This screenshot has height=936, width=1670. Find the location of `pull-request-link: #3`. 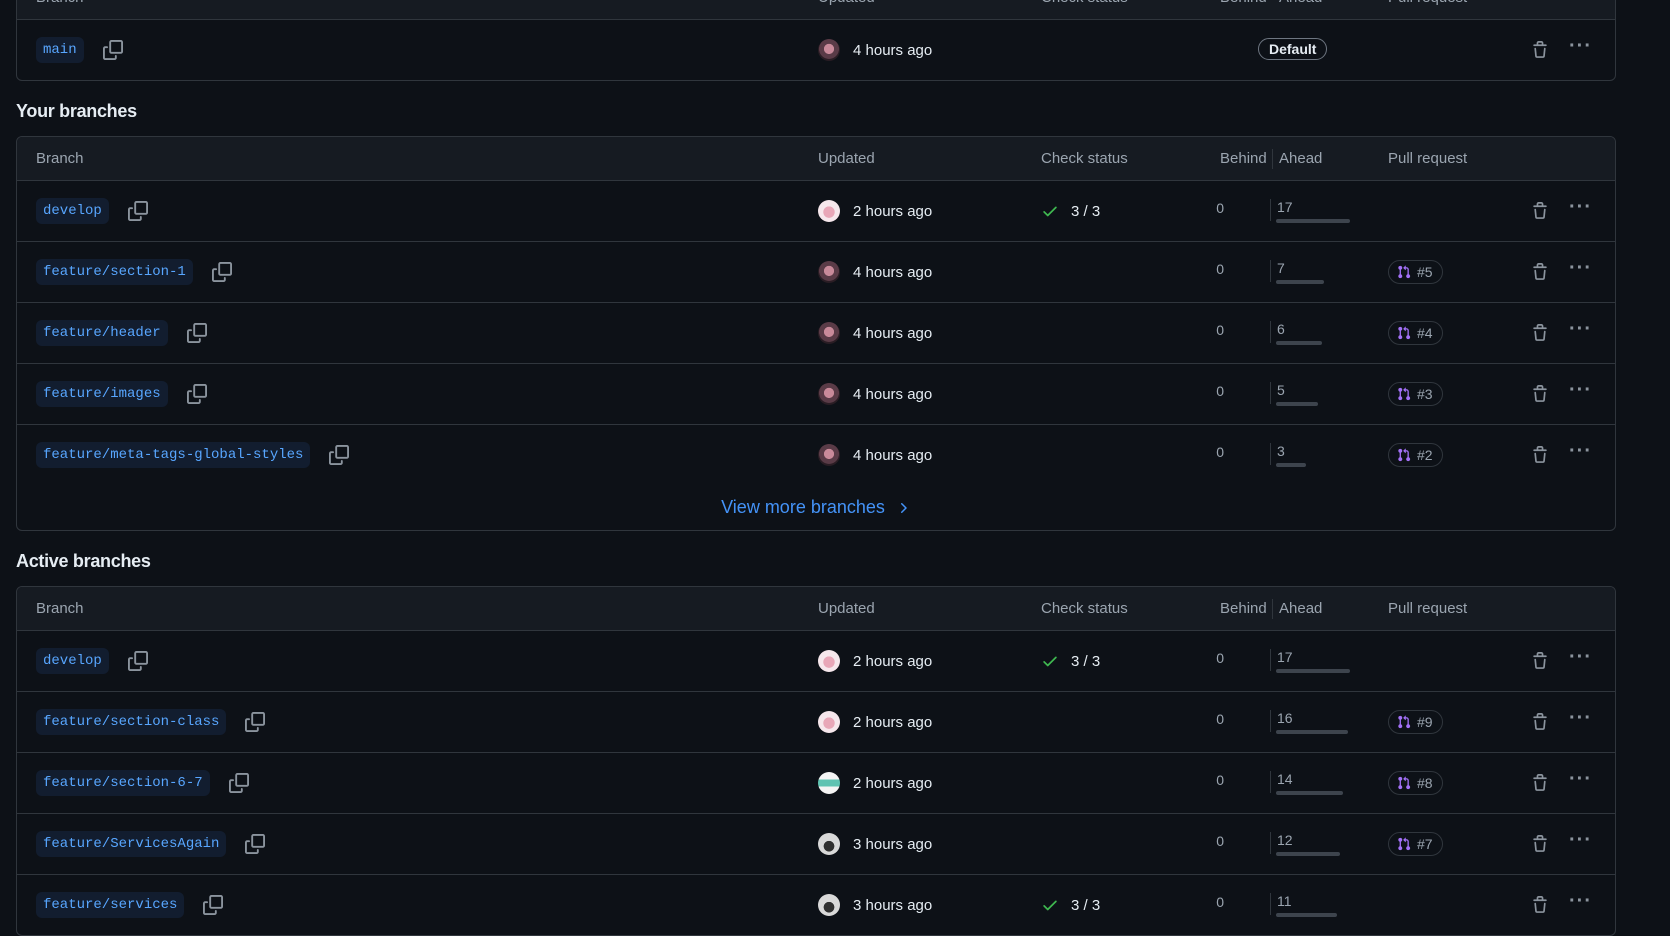

pull-request-link: #3 is located at coordinates (1415, 394).